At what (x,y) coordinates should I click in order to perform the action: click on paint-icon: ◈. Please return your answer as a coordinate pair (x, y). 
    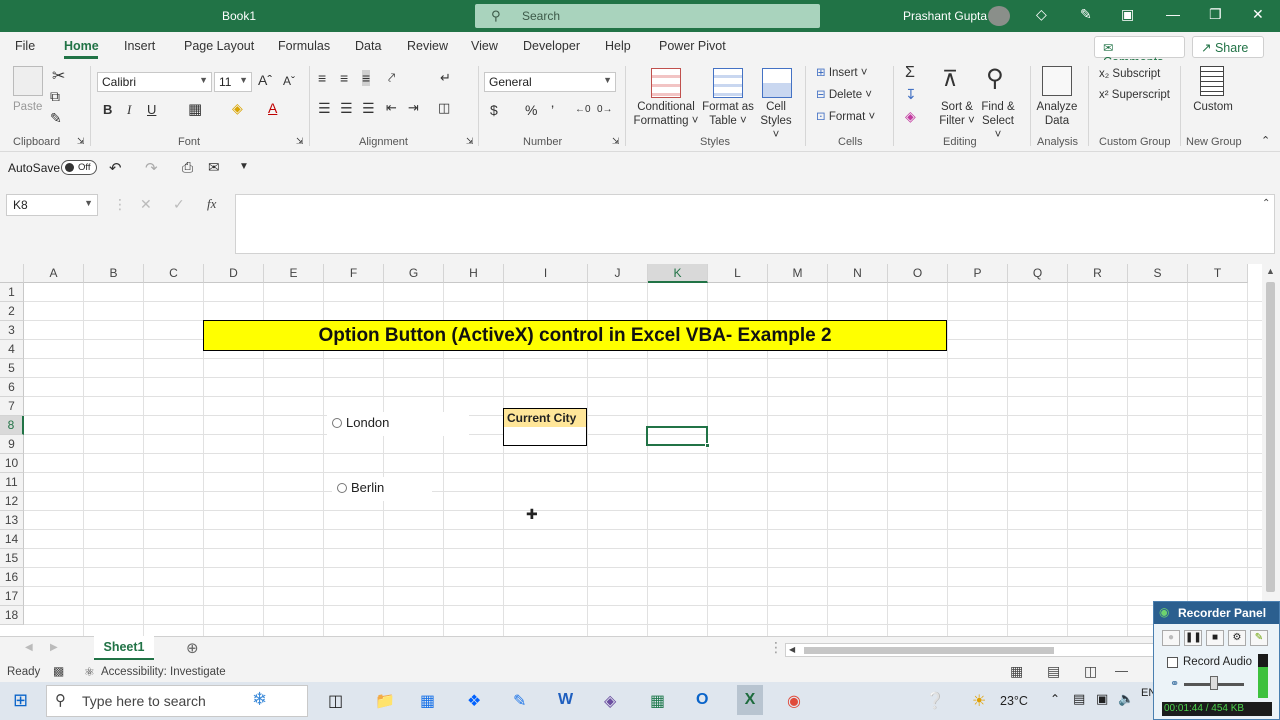
    Looking at the image, I should click on (610, 701).